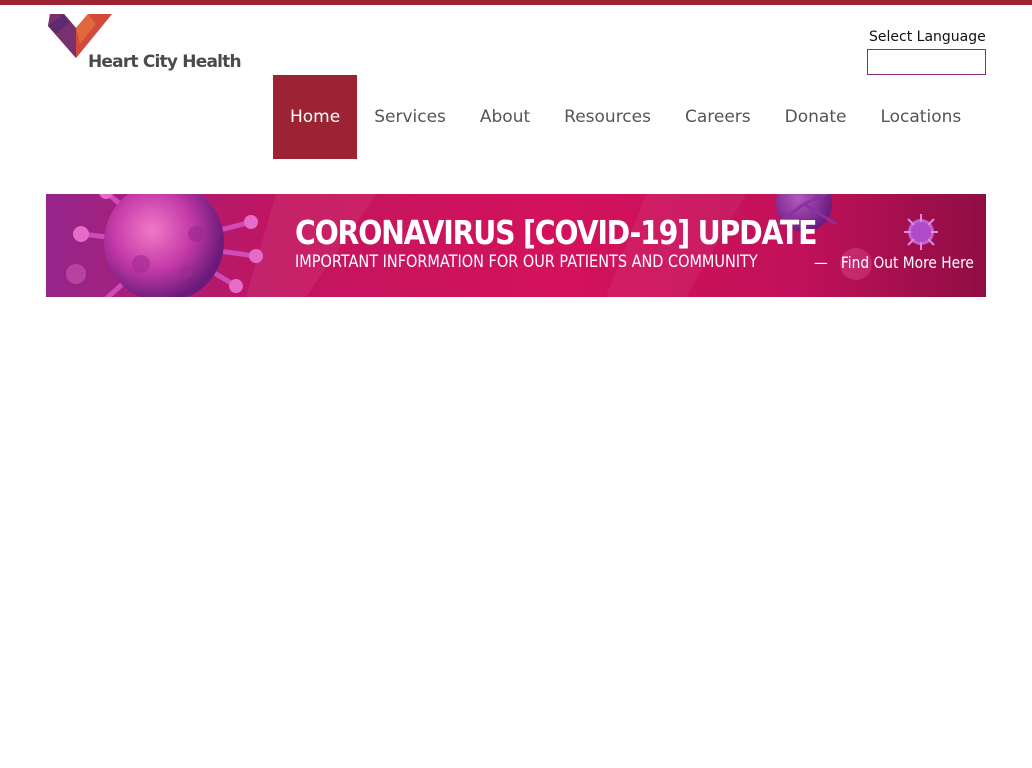 The height and width of the screenshot is (768, 1032). I want to click on nav-item-about: About, so click(505, 117).